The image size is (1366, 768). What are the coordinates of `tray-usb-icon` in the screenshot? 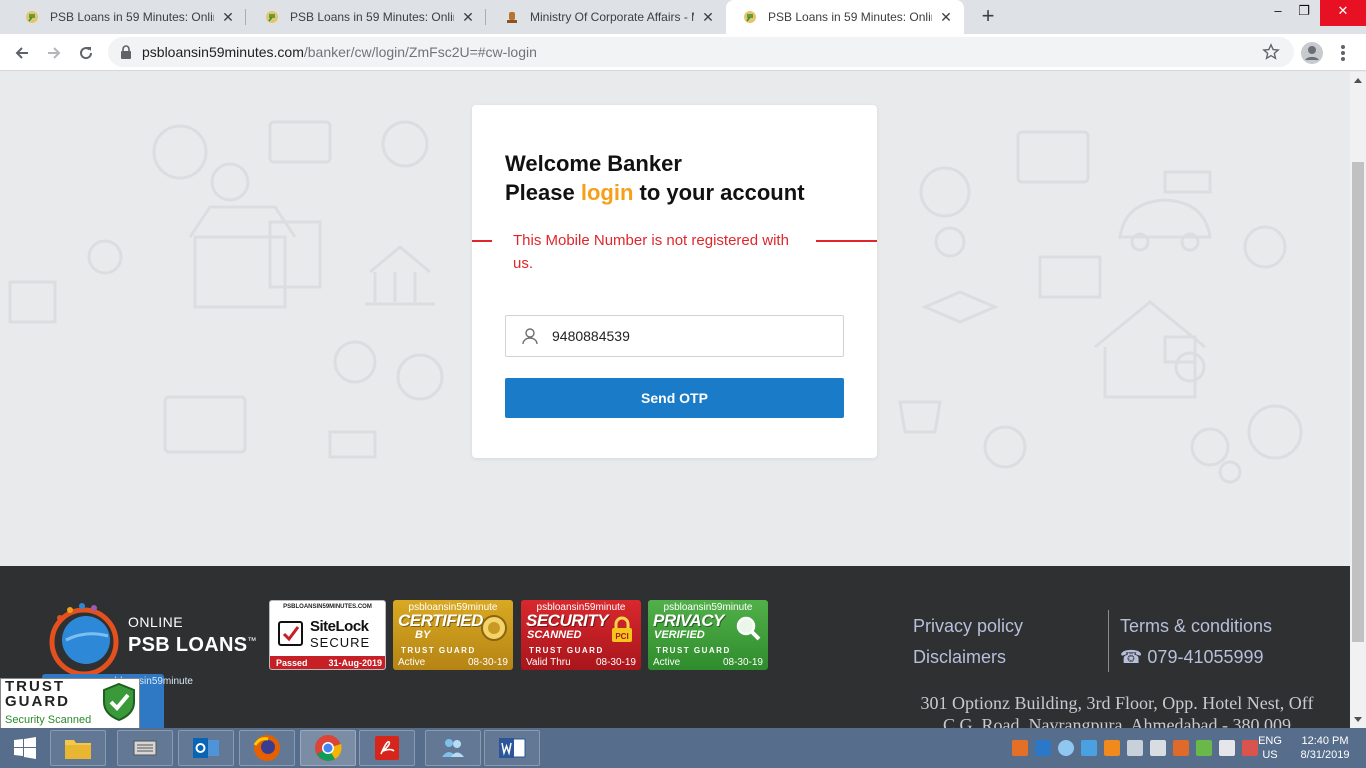 It's located at (1135, 748).